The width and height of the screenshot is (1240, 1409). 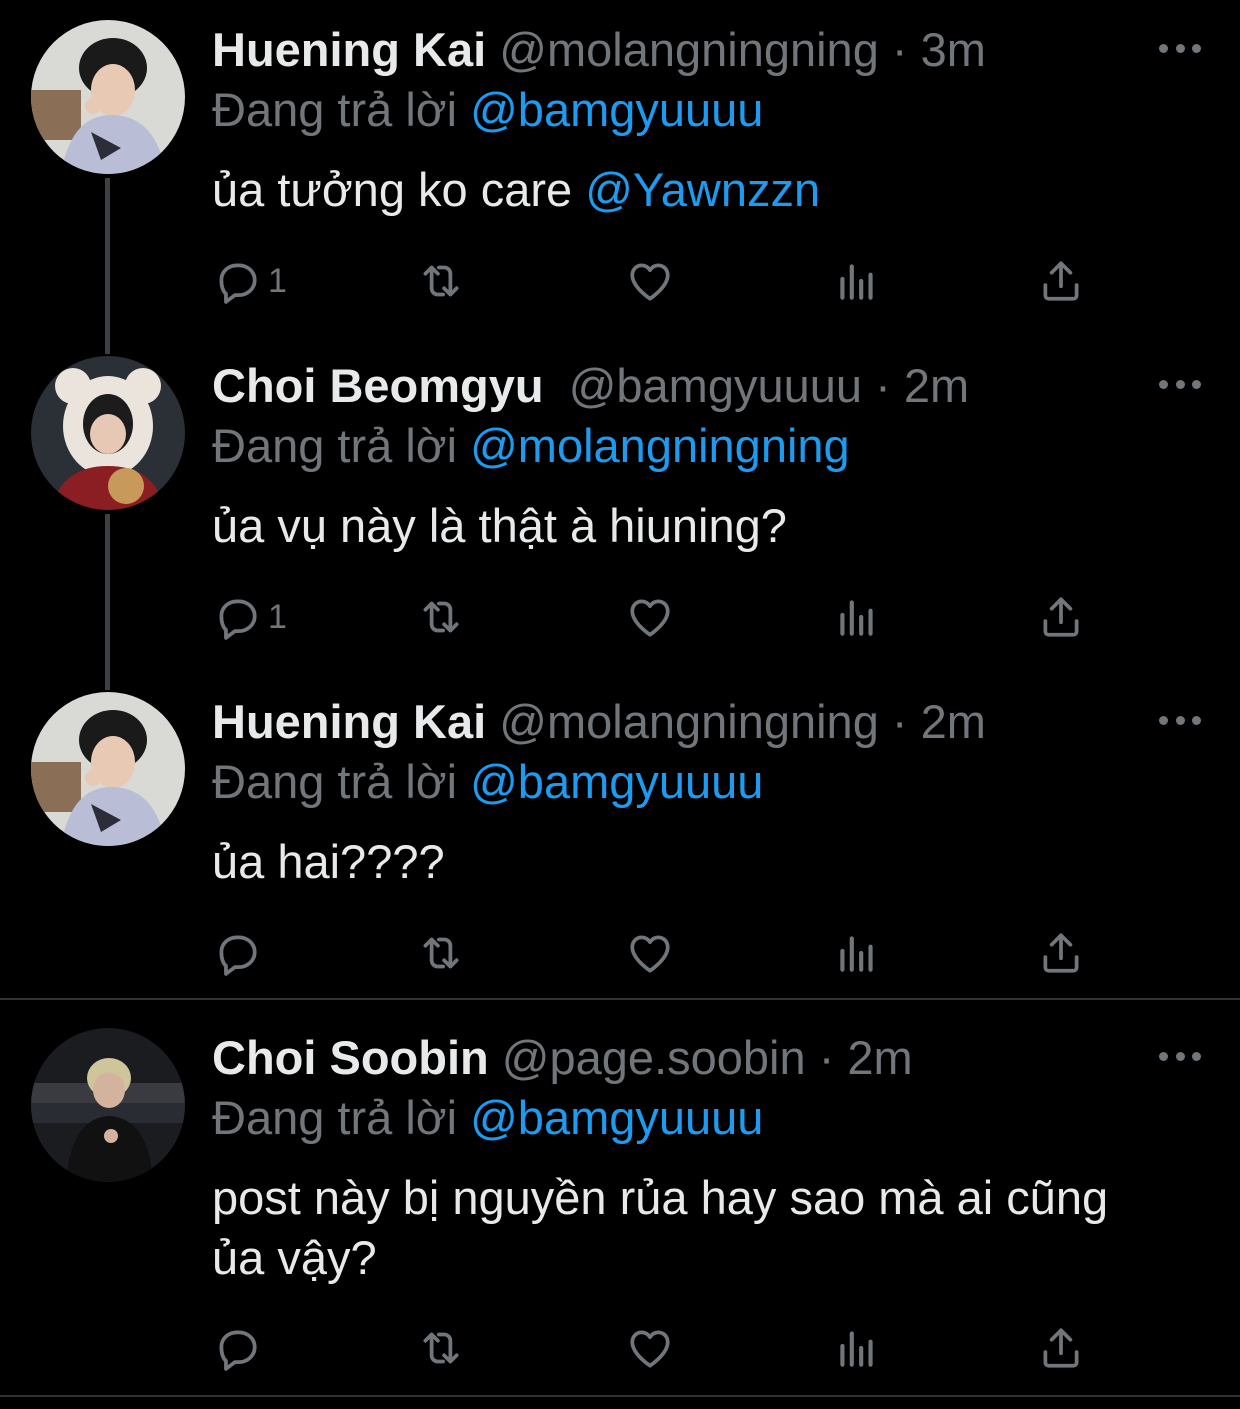 I want to click on tweet-text-content: ủa tưởng ko care, so click(x=399, y=189).